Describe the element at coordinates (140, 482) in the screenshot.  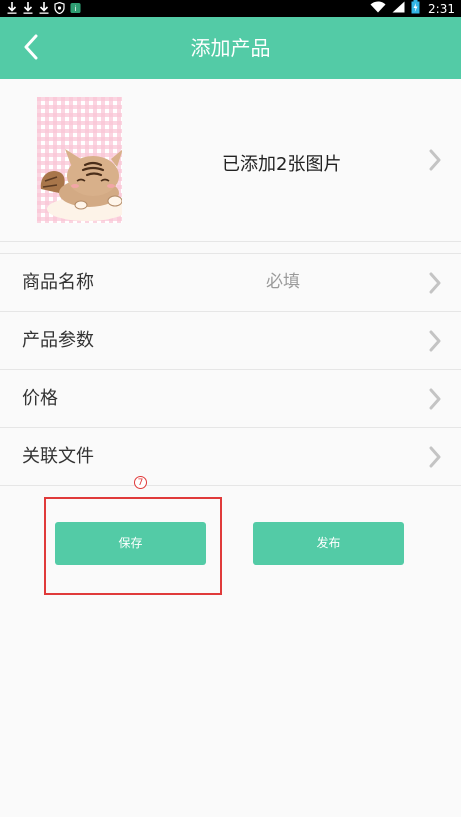
I see `step-marker: 7` at that location.